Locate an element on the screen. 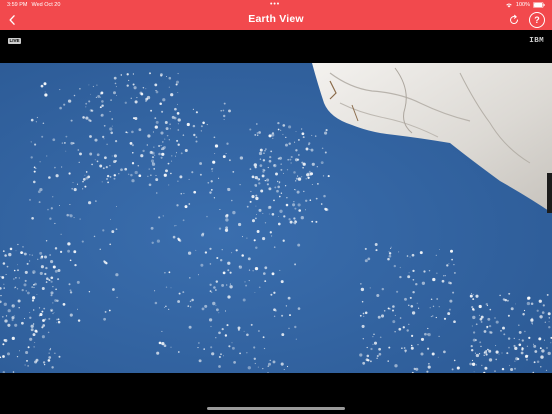  status-bar: 3:59 PM Wed Oct 20 • • • 100% is located at coordinates (276, 5).